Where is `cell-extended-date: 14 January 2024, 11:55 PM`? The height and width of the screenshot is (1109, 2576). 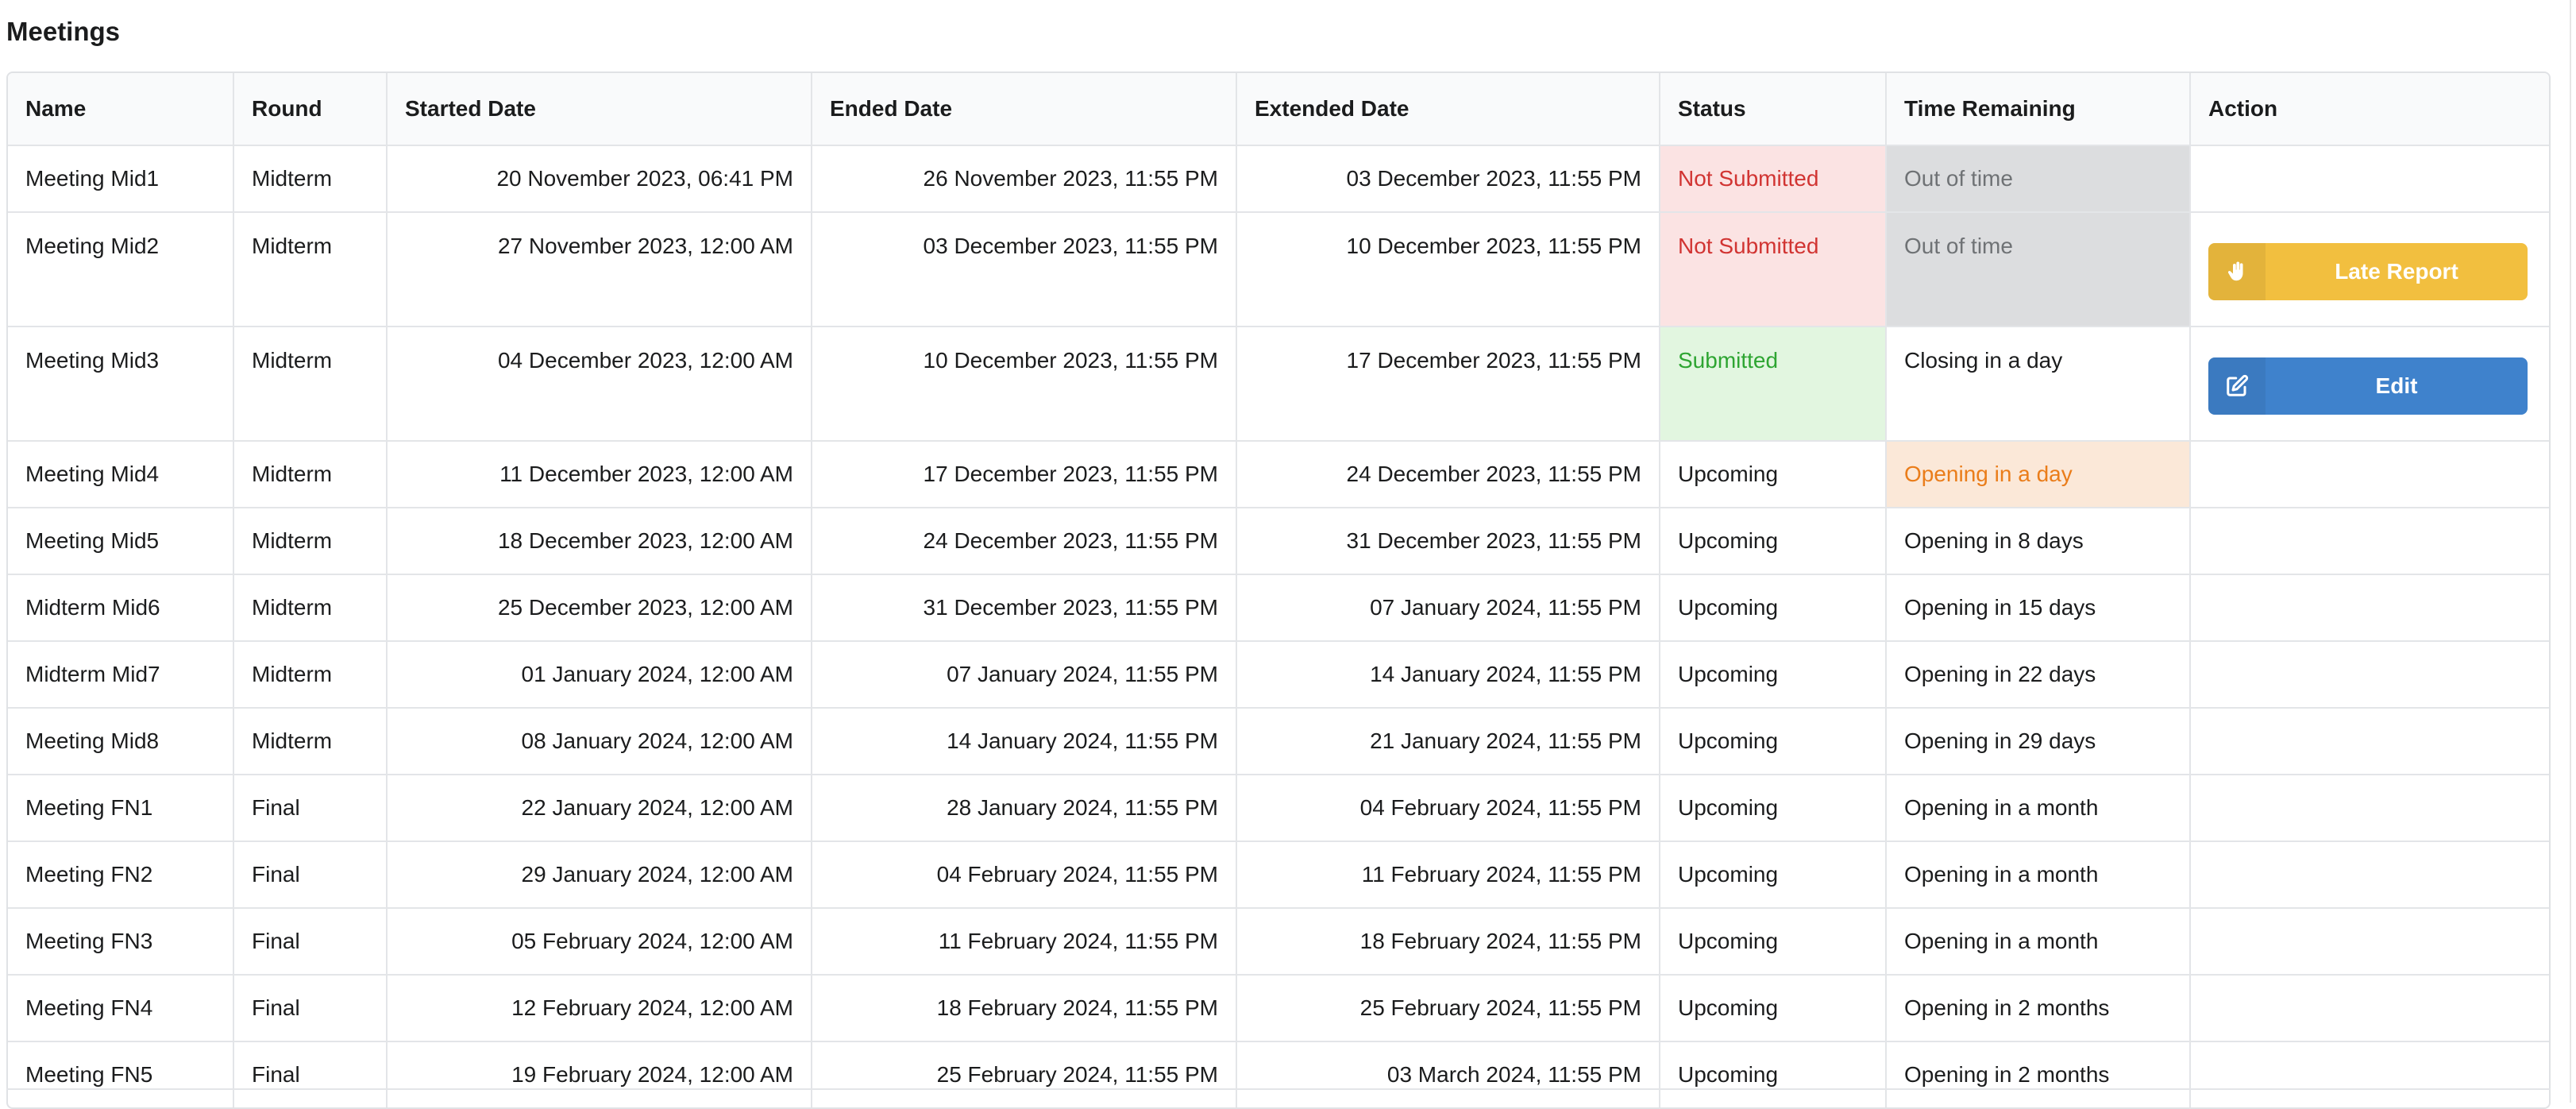 cell-extended-date: 14 January 2024, 11:55 PM is located at coordinates (1448, 675).